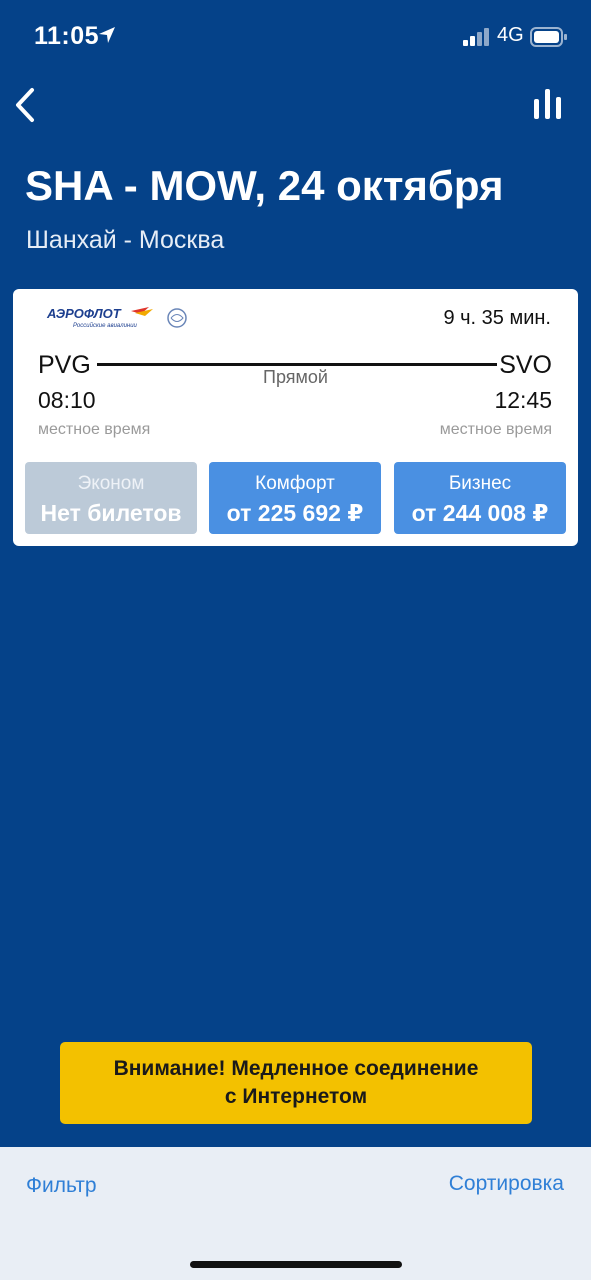 The width and height of the screenshot is (591, 1280). What do you see at coordinates (295, 483) in the screenshot?
I see `fare-name: Комфорт` at bounding box center [295, 483].